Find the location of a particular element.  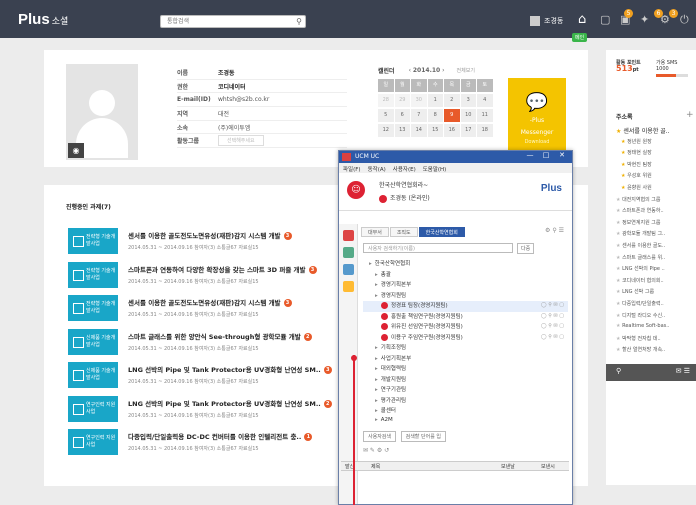

calendar-nav: ‹ 2014.10 › is located at coordinates (427, 70).